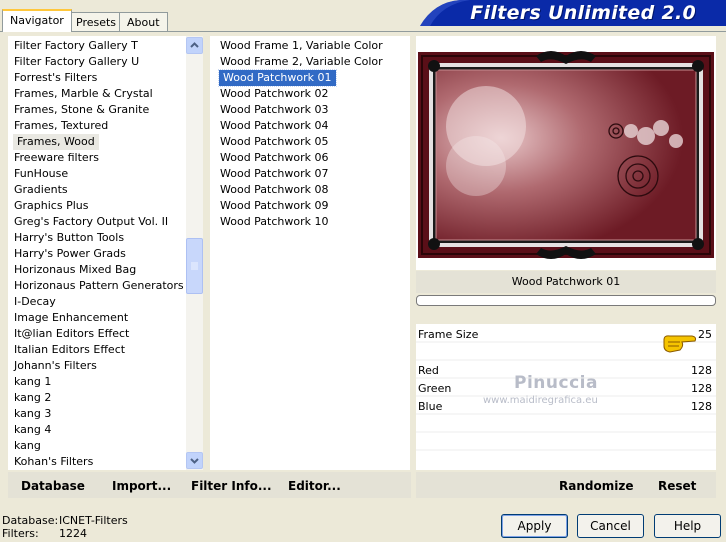 The height and width of the screenshot is (542, 726). I want to click on reset-button: Reset, so click(677, 486).